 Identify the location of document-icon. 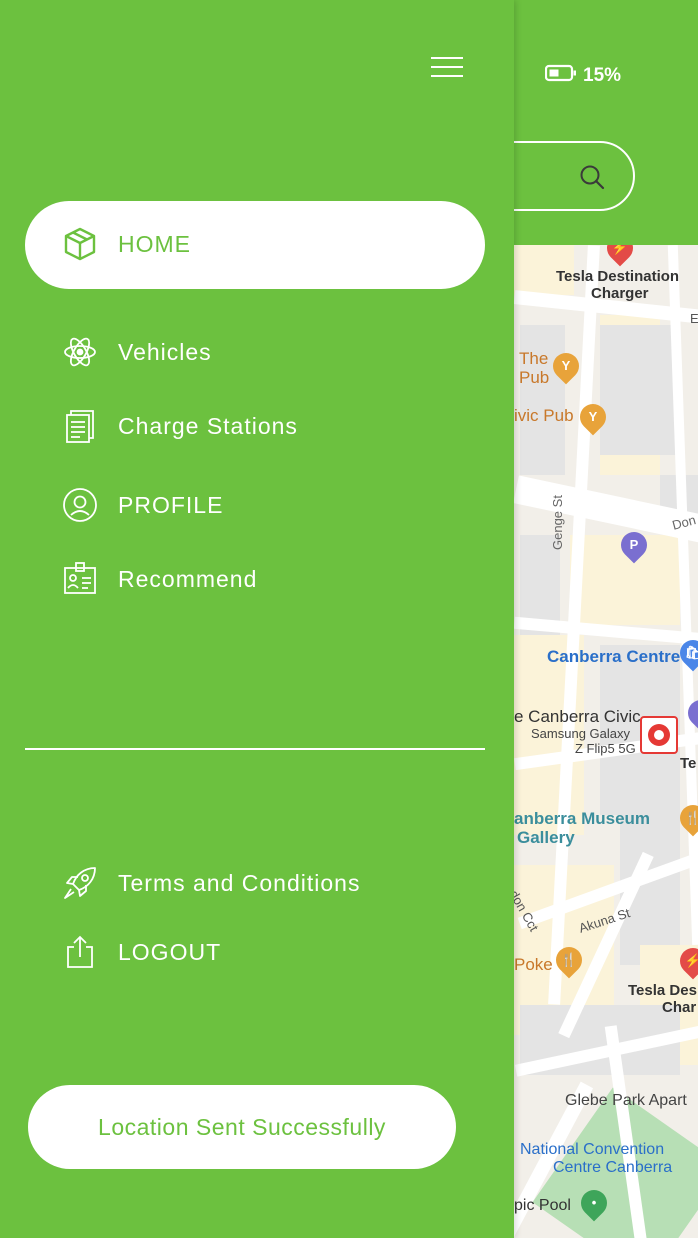
(80, 426).